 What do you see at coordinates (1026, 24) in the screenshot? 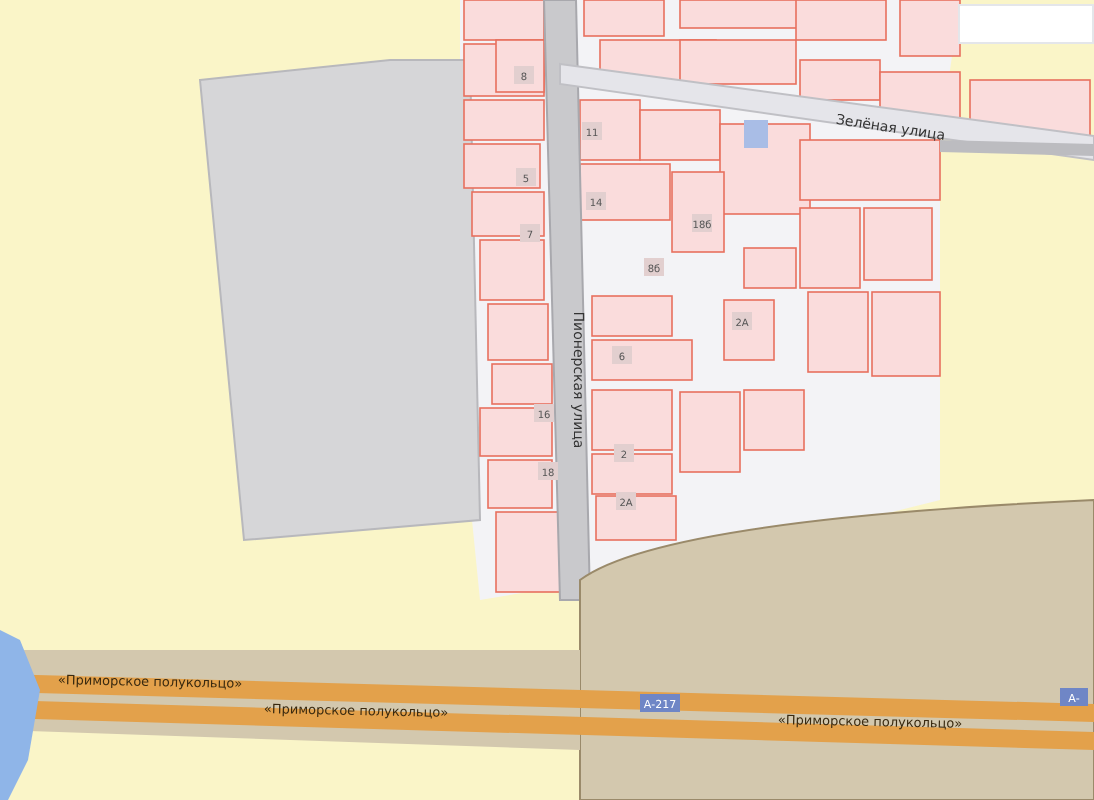
I see `map-overlay-panel` at bounding box center [1026, 24].